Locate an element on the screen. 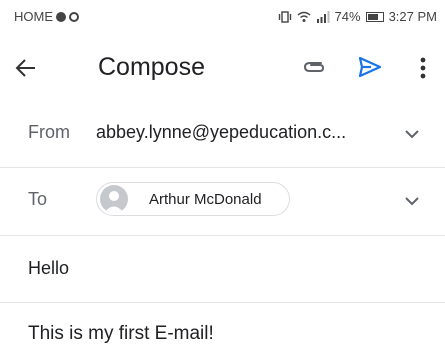 The width and height of the screenshot is (445, 347). status-right: 74% 3:27 PM is located at coordinates (357, 16).